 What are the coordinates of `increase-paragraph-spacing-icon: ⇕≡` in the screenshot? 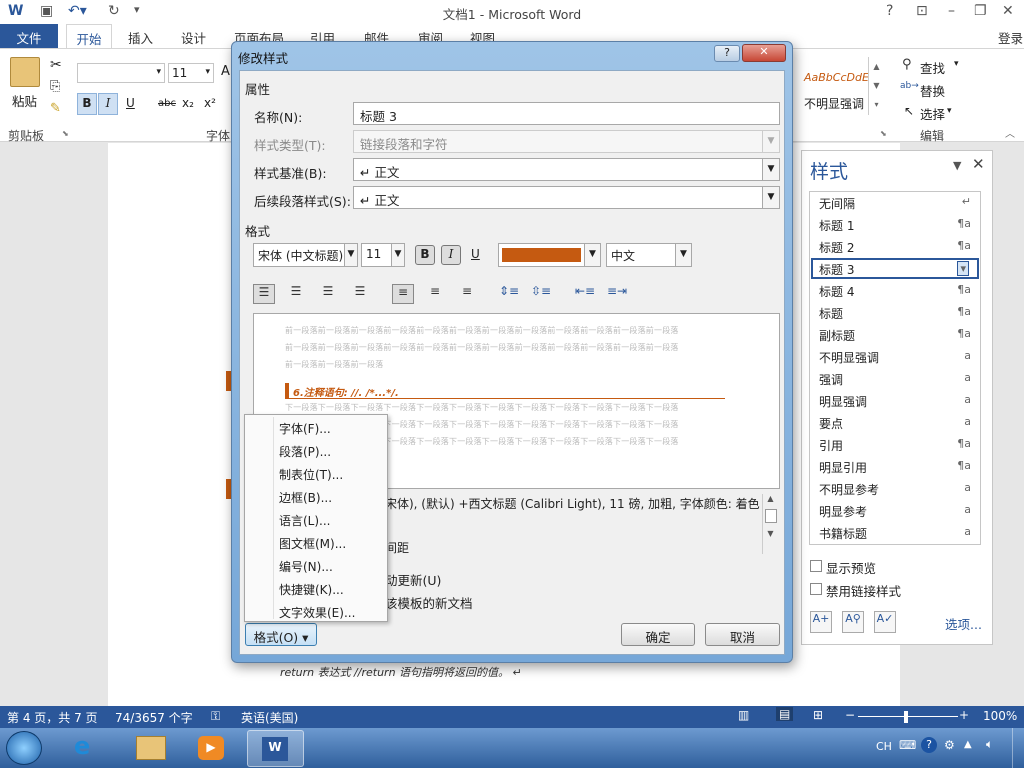 It's located at (509, 294).